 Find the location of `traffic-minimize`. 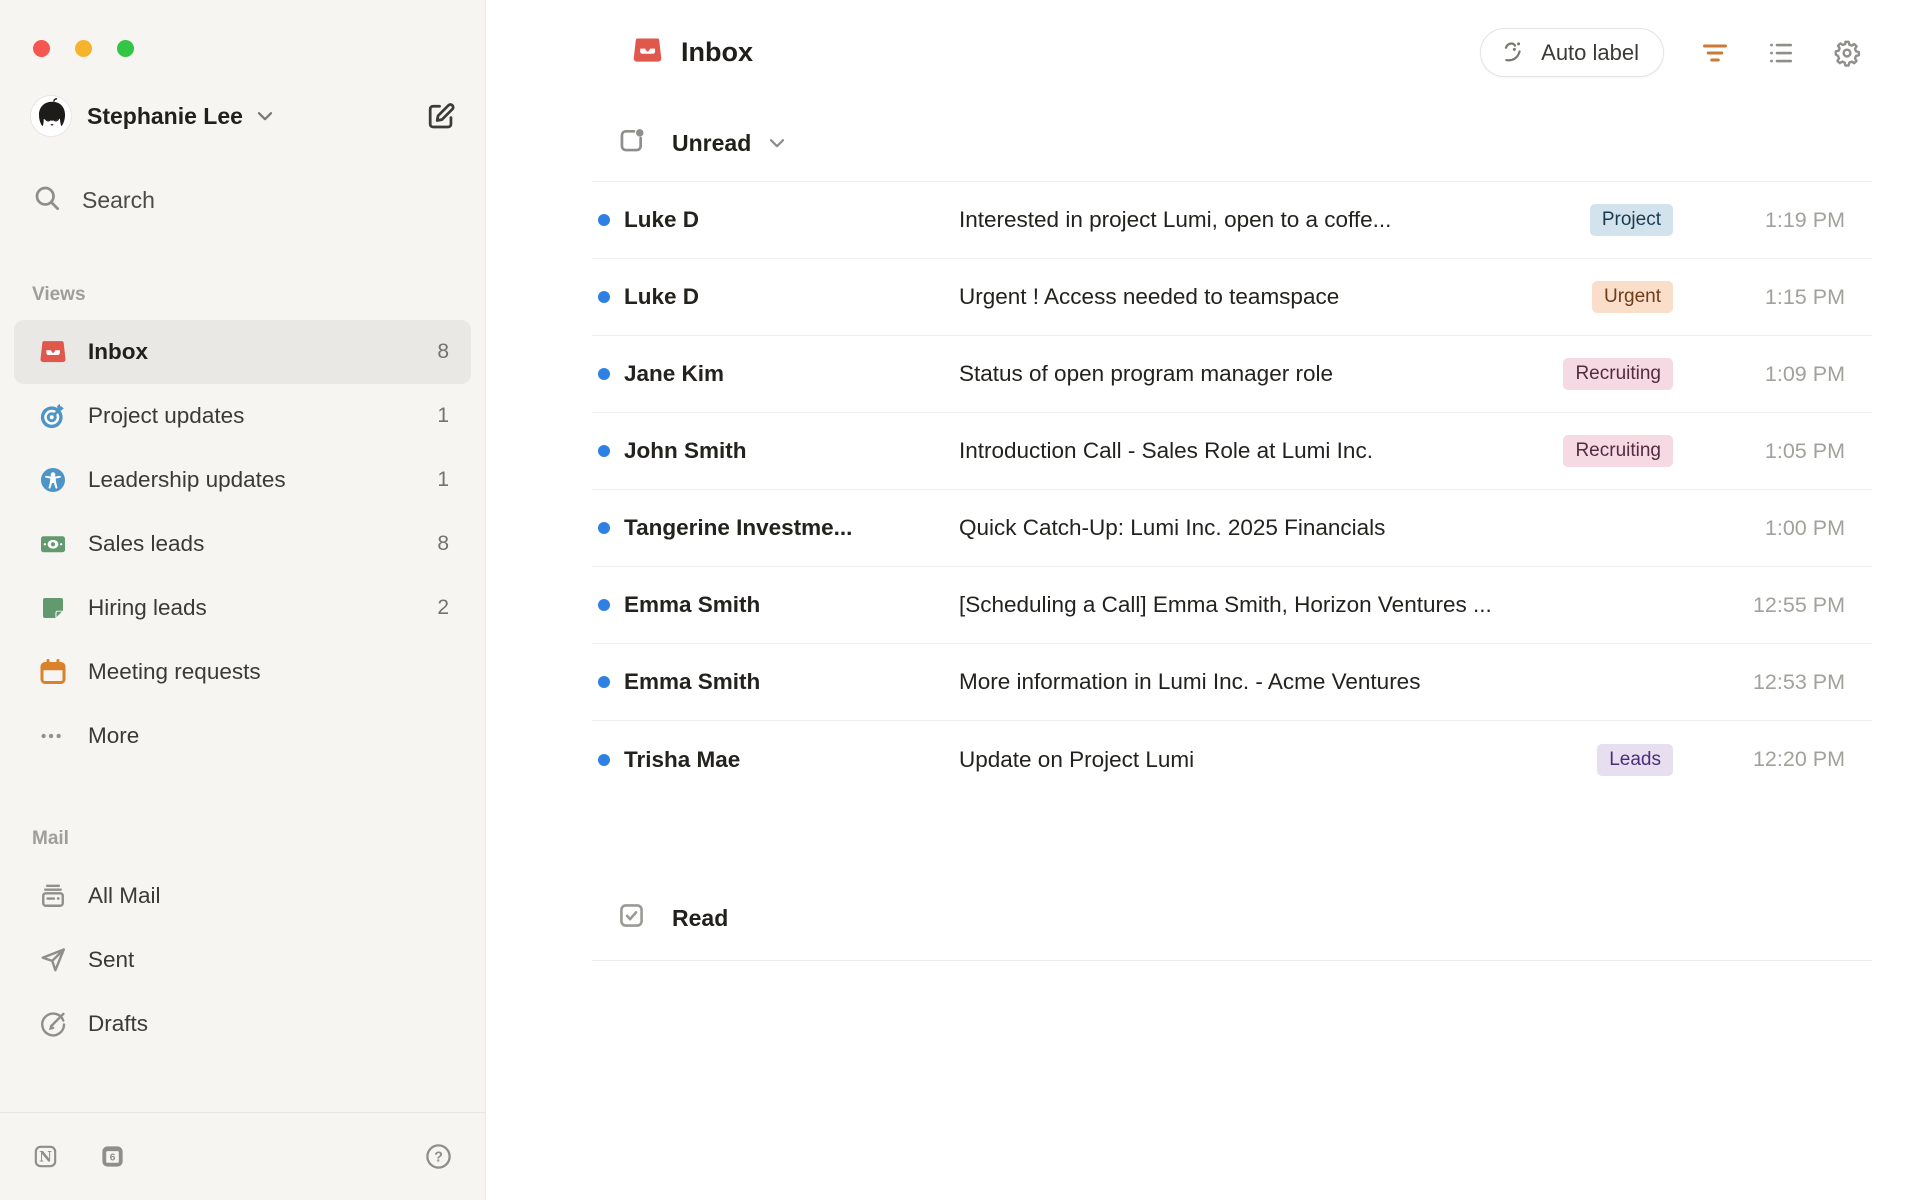

traffic-minimize is located at coordinates (83, 48).